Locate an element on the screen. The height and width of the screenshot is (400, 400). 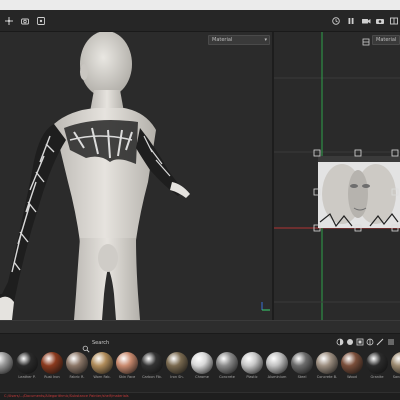
material-tile: Sandstone is located at coordinates (395, 365).